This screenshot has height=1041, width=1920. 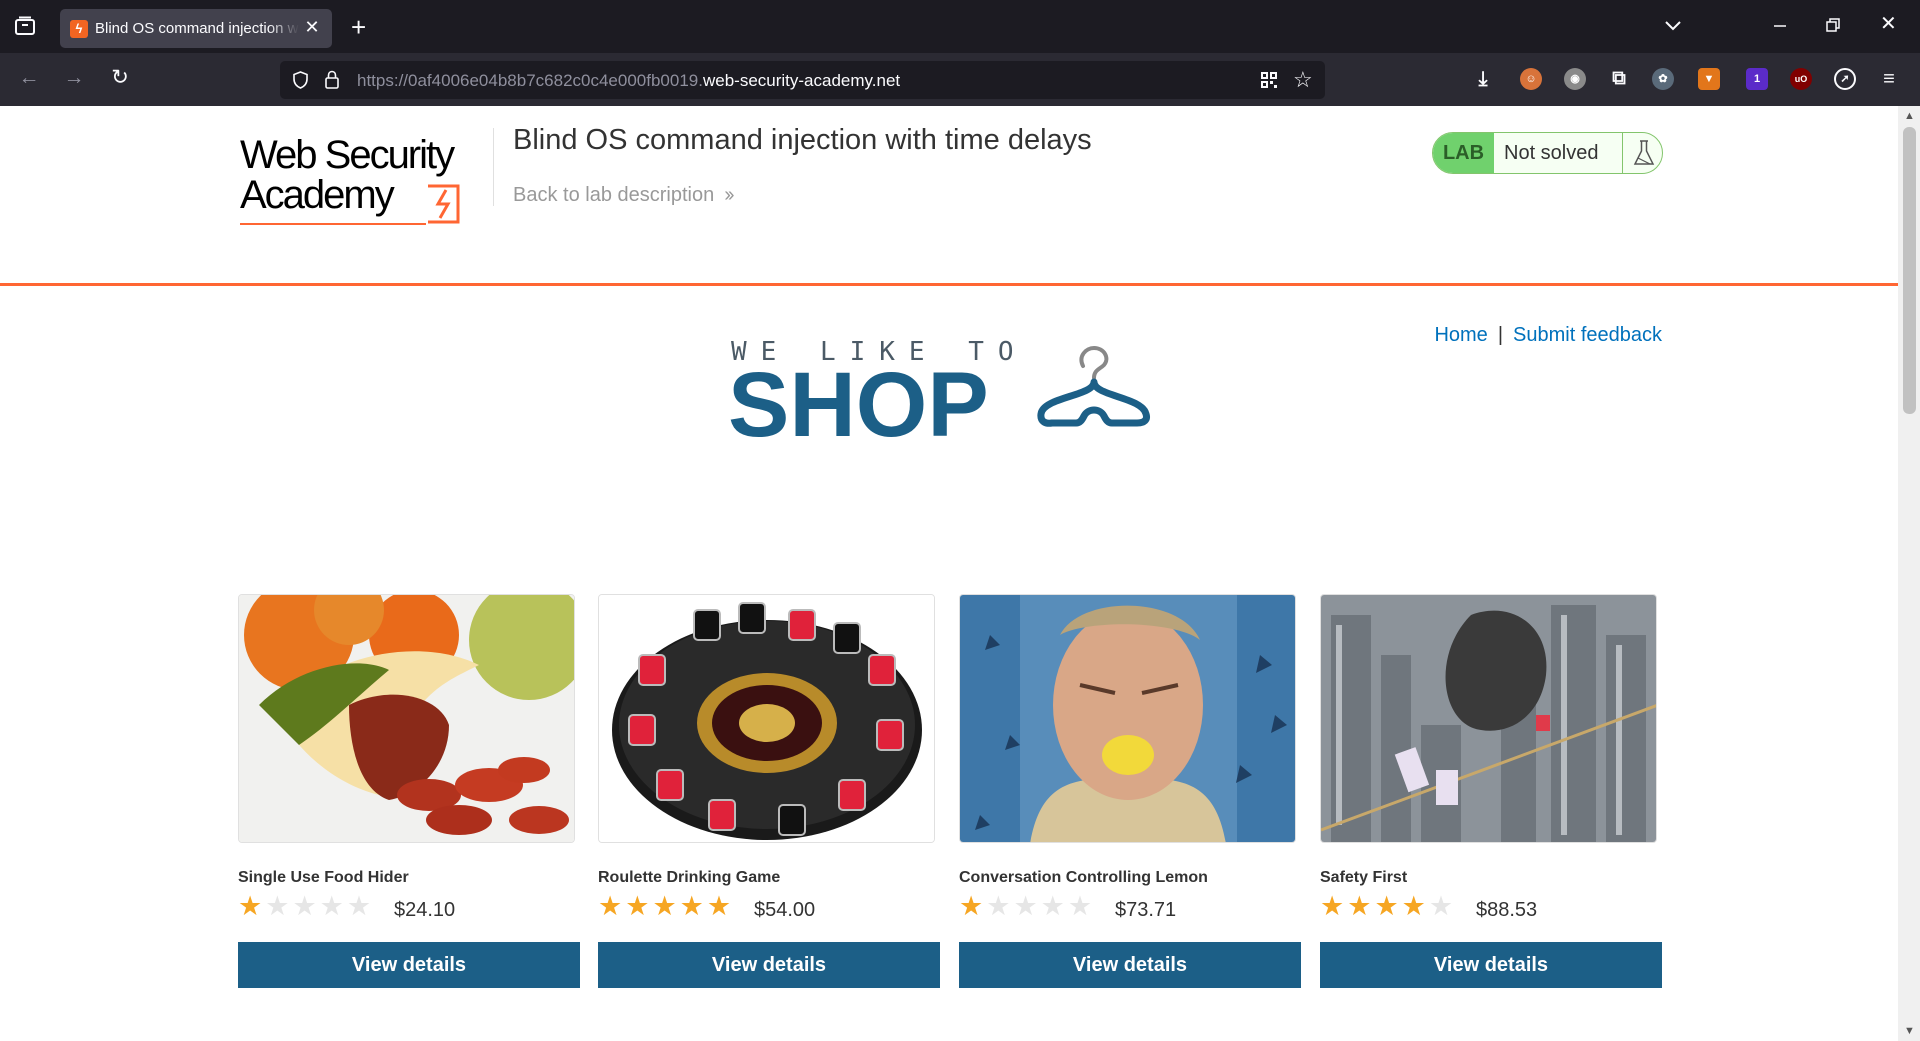 I want to click on extension-badge-icon: 1, so click(x=1757, y=79).